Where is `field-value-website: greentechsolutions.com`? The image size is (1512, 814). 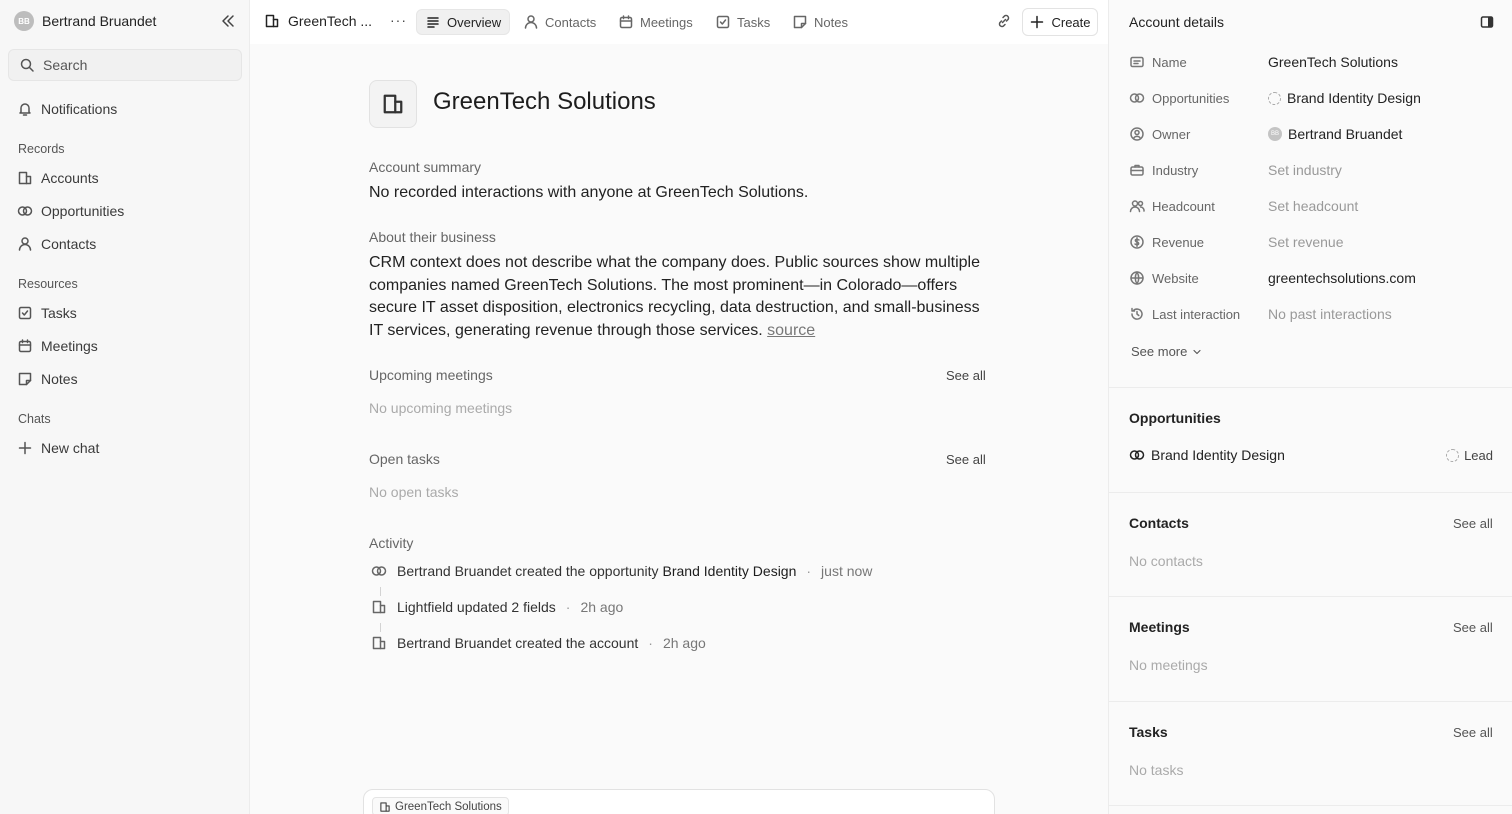
field-value-website: greentechsolutions.com is located at coordinates (1342, 278).